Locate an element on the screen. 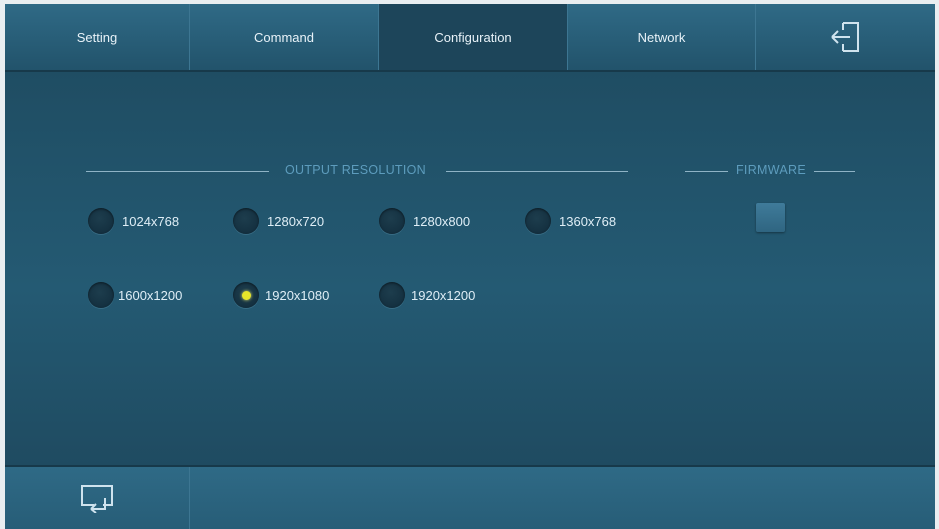 The width and height of the screenshot is (939, 529). resolution-option-1600x1200: 1600x1200 is located at coordinates (135, 295).